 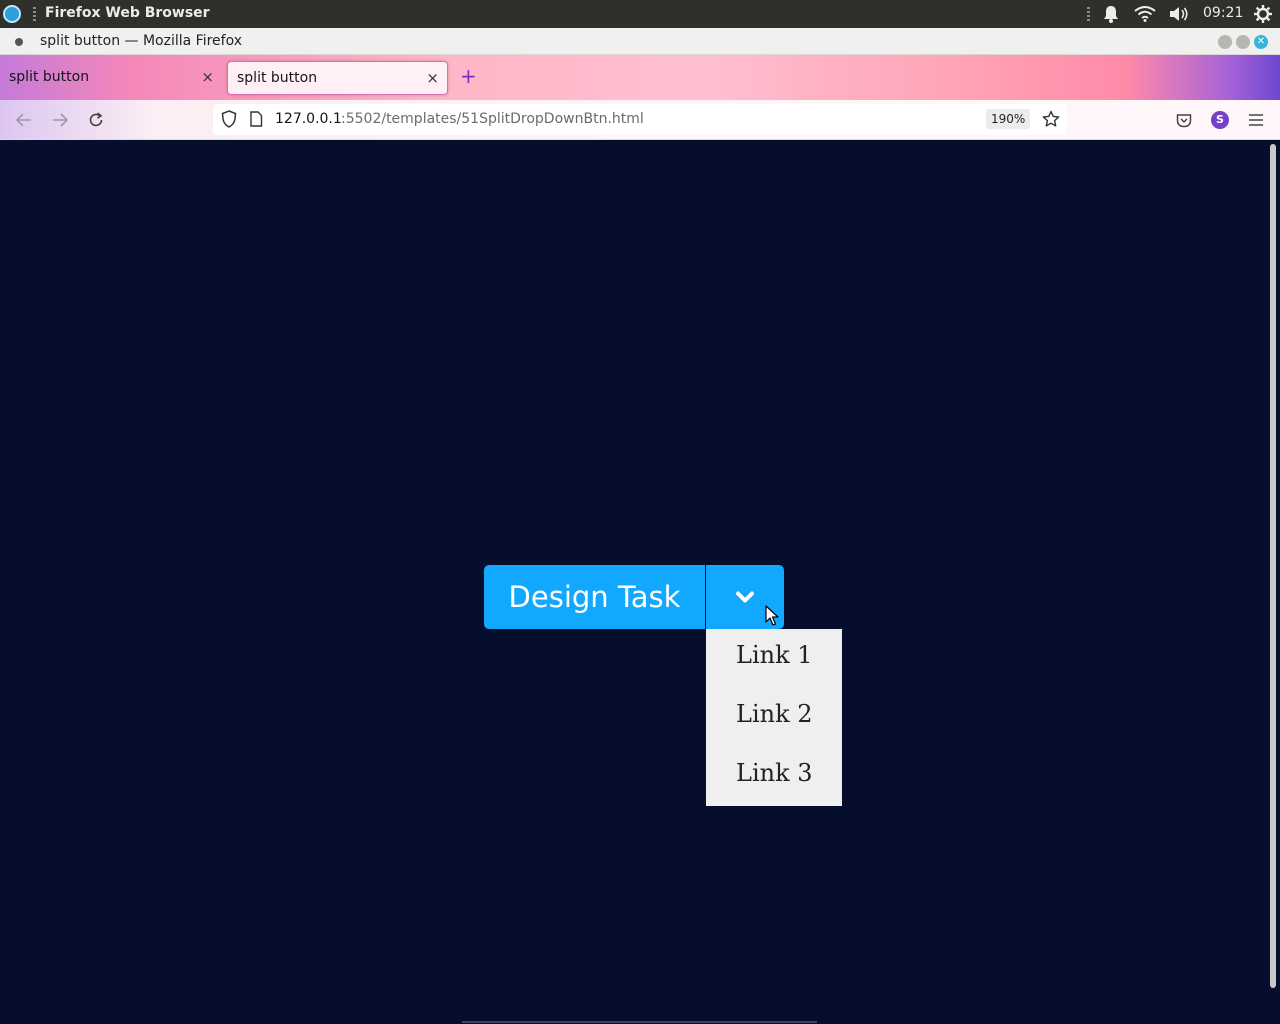 I want to click on window-menu-icon, so click(x=19, y=42).